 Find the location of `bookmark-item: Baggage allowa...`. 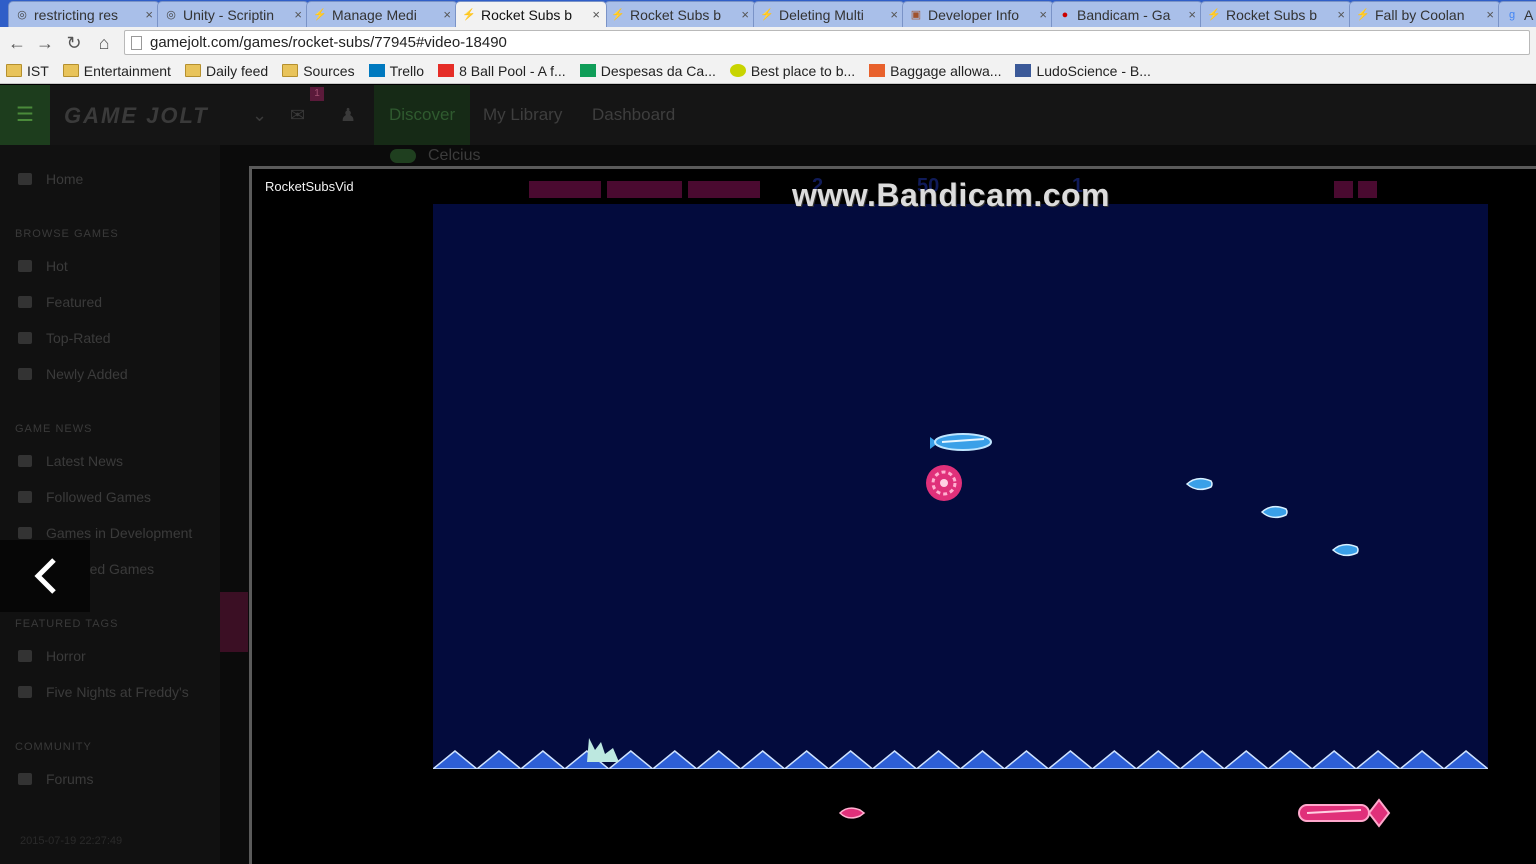

bookmark-item: Baggage allowa... is located at coordinates (935, 71).